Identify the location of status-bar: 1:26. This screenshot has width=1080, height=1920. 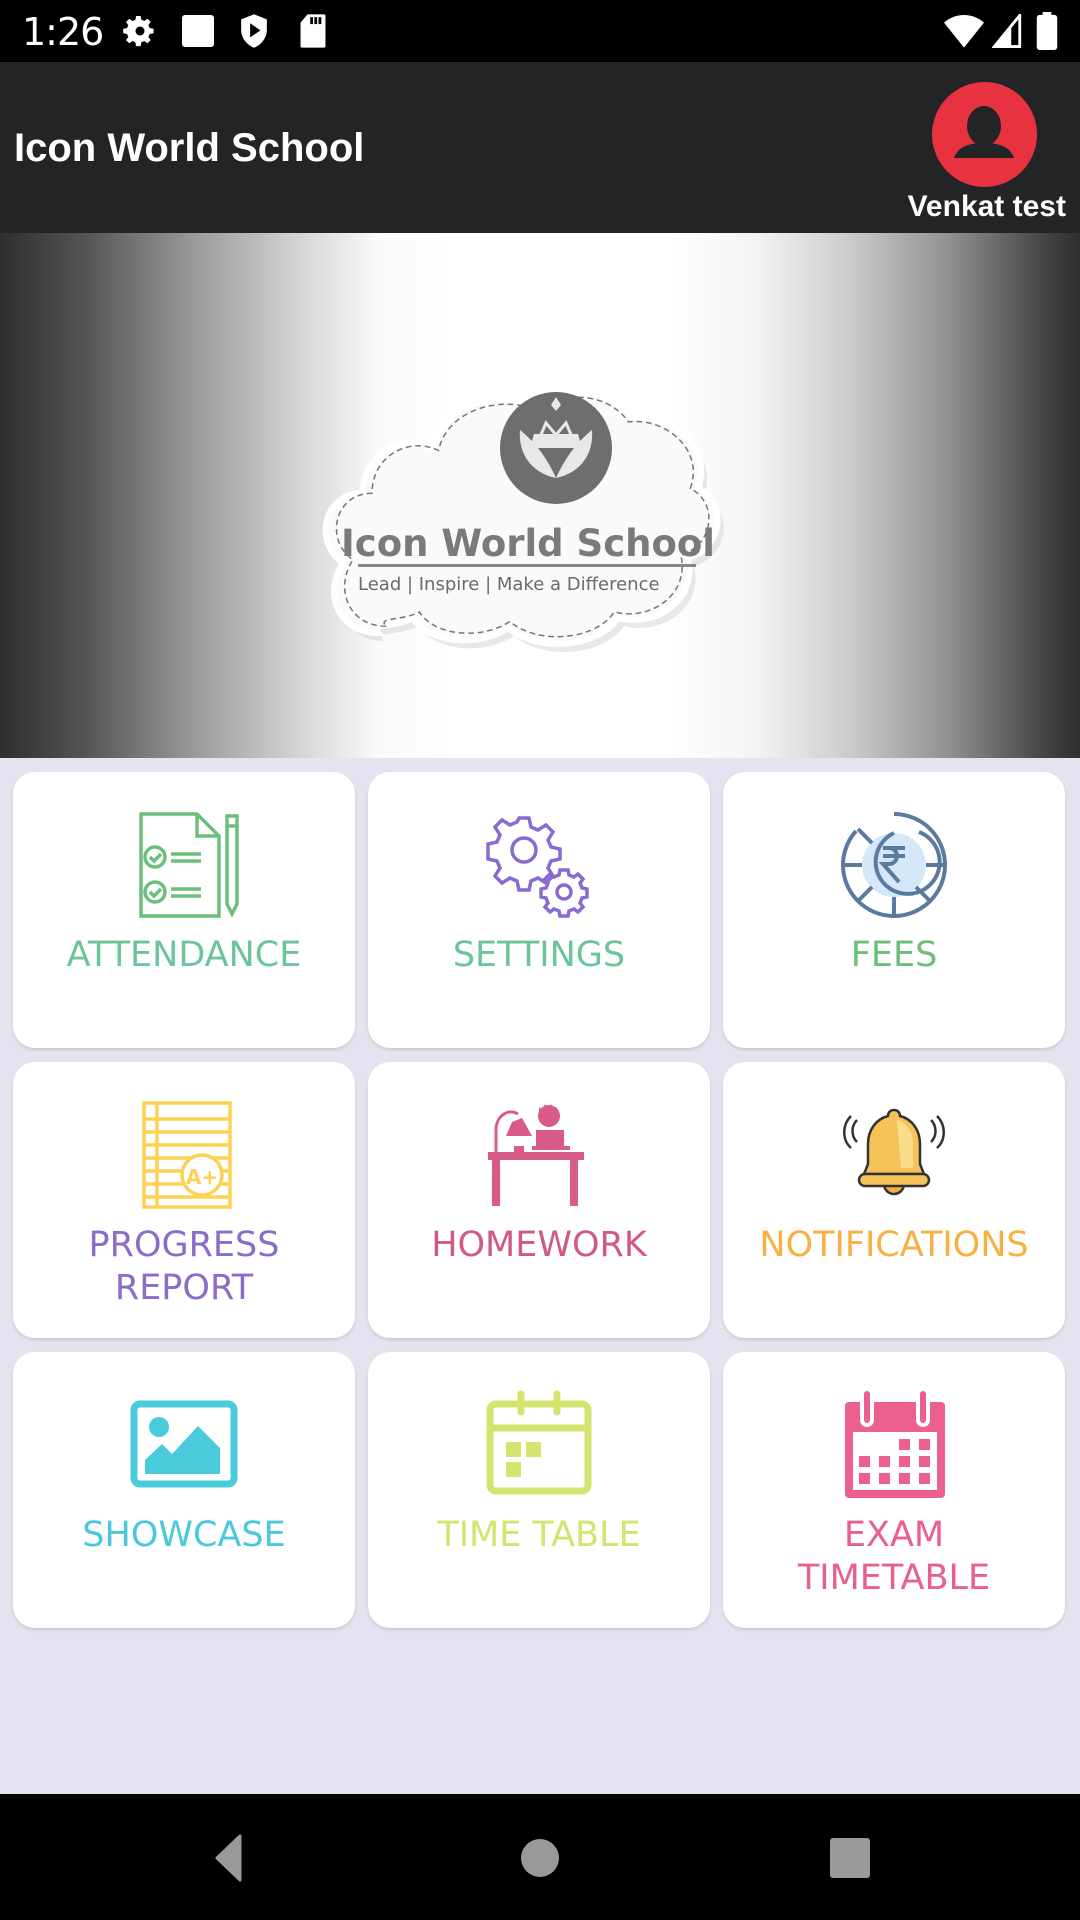
(540, 31).